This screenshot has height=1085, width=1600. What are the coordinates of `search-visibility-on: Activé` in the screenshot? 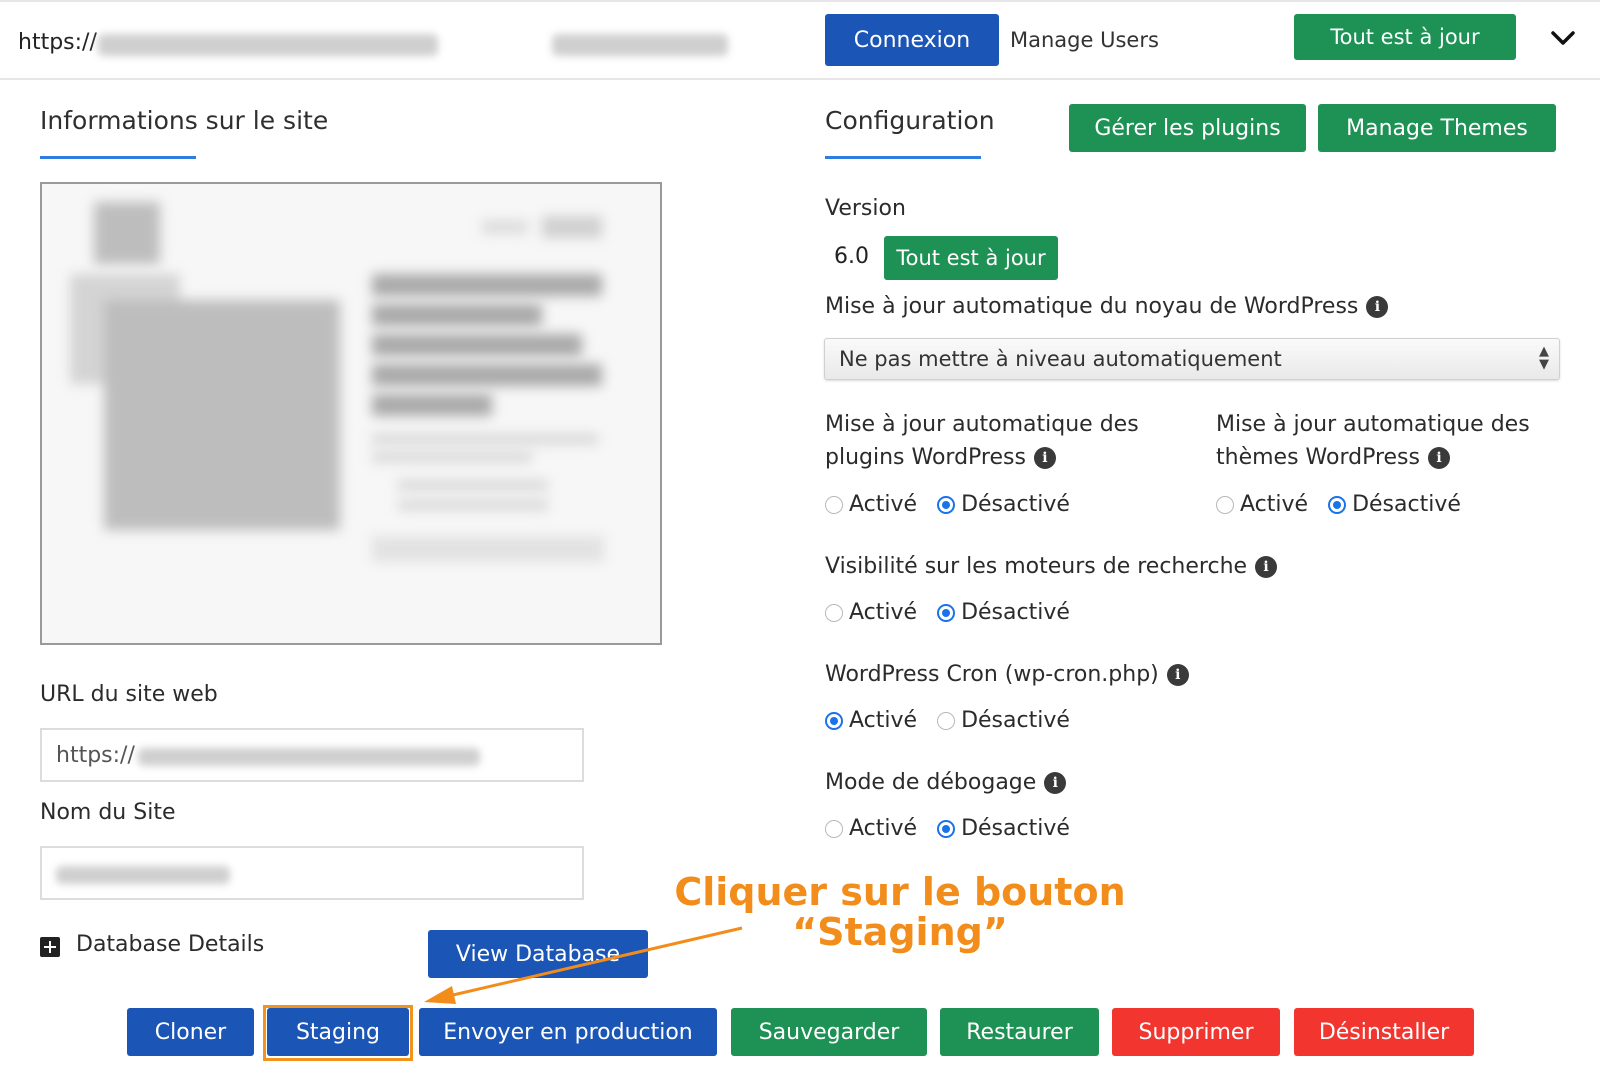 It's located at (871, 612).